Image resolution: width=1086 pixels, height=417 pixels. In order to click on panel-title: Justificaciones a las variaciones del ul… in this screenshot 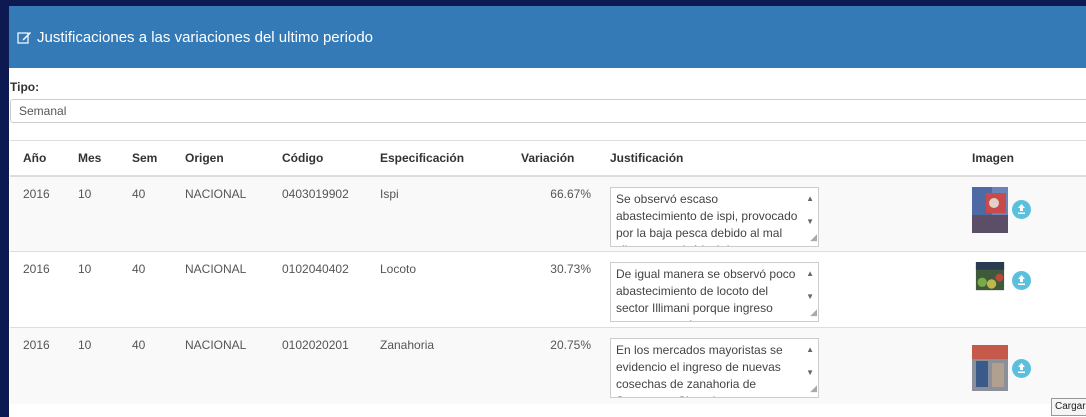, I will do `click(205, 37)`.